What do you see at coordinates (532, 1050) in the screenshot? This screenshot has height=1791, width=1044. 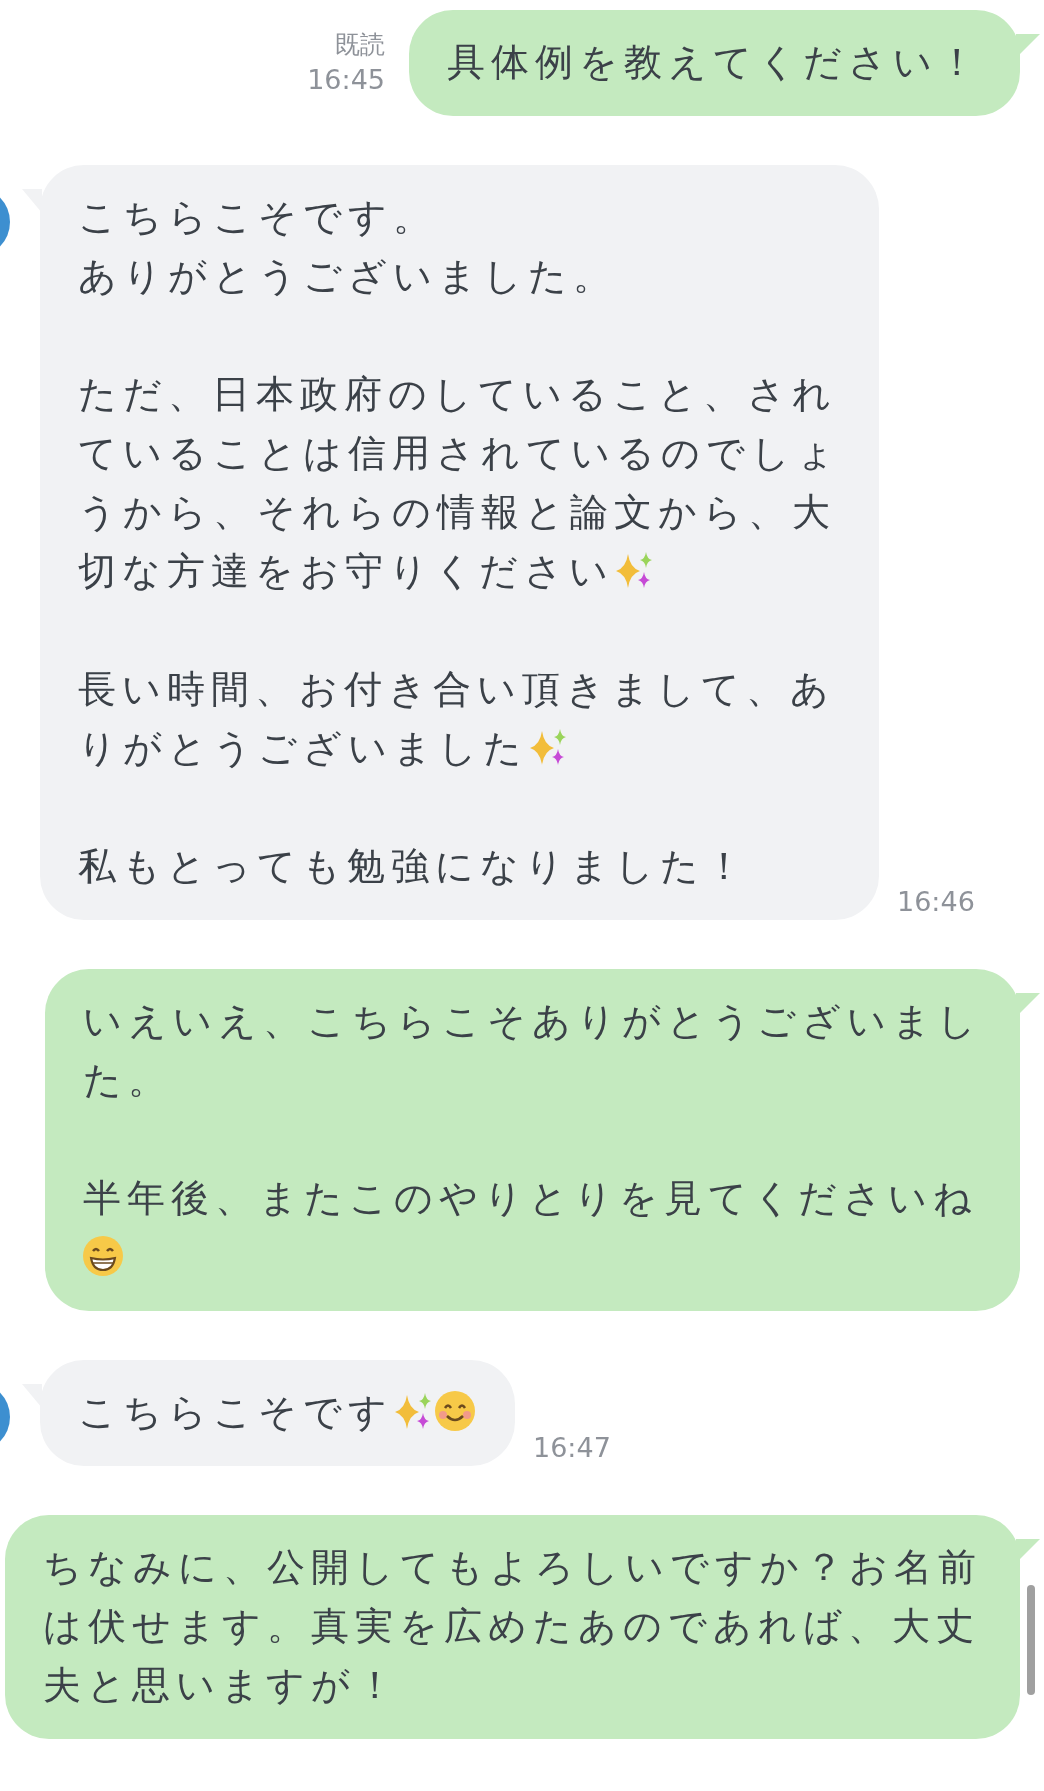 I see `message-text: いえいえ、こちらこそありがとうございまし た。` at bounding box center [532, 1050].